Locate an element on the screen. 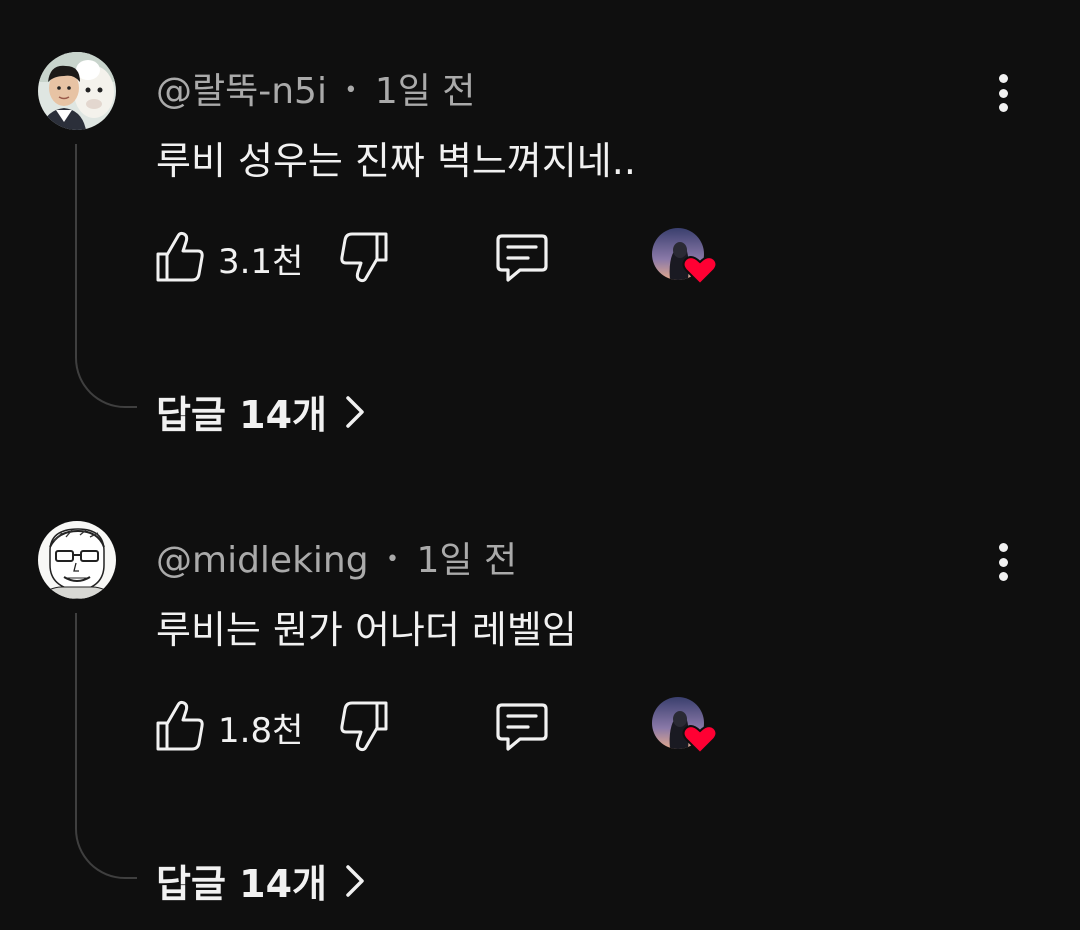 The image size is (1080, 930). comment-meta: @midleking • 1일 전 is located at coordinates (336, 557).